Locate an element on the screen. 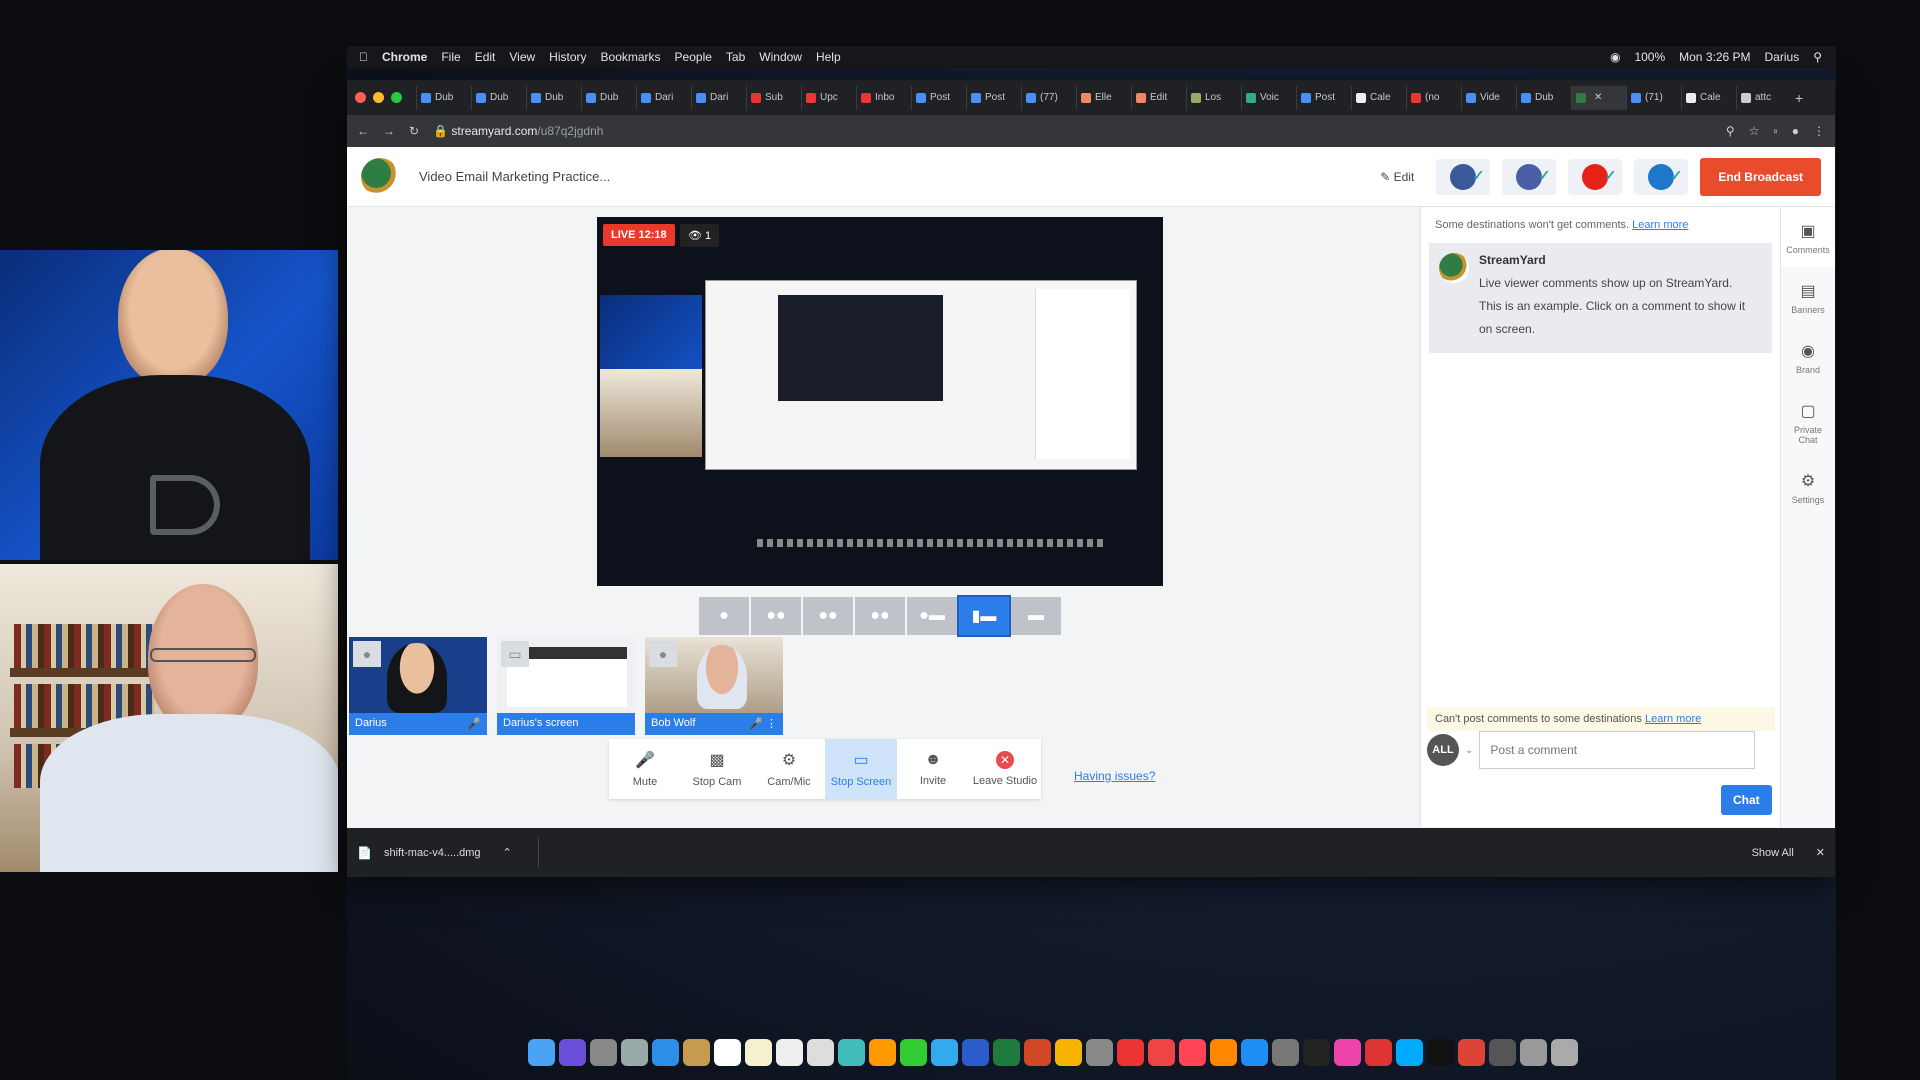 The image size is (1920, 1080). mute-button: 🎤 Mute is located at coordinates (645, 769).